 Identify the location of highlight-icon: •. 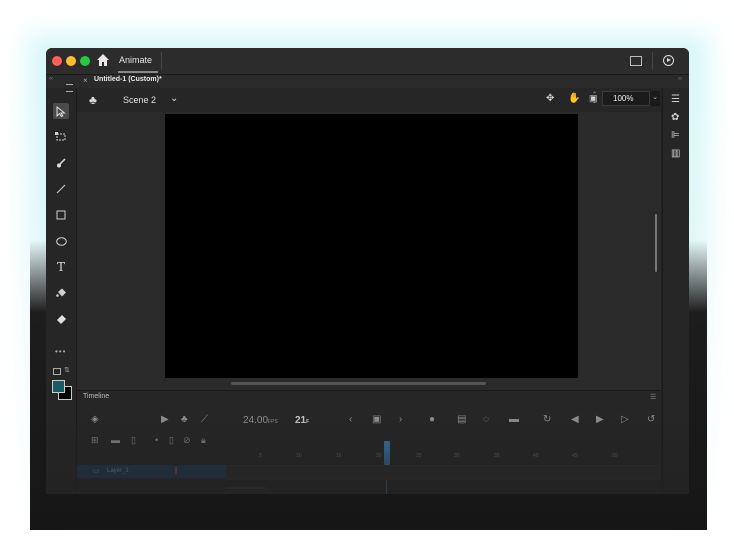
(156, 440).